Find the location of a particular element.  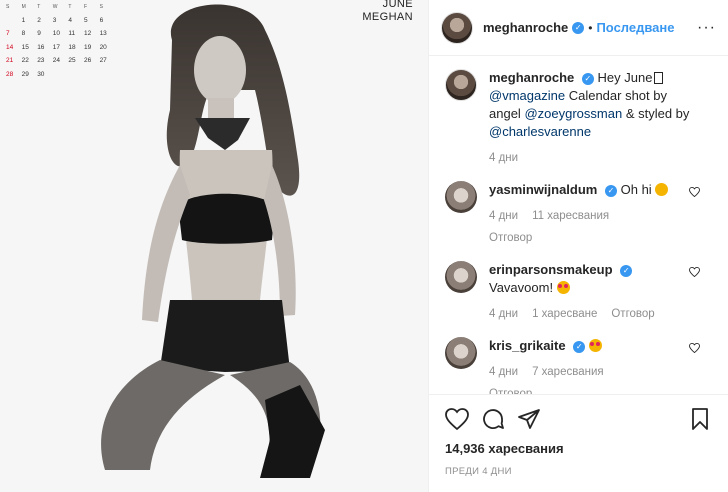

mention-link: @charlesvarenne is located at coordinates (540, 131).